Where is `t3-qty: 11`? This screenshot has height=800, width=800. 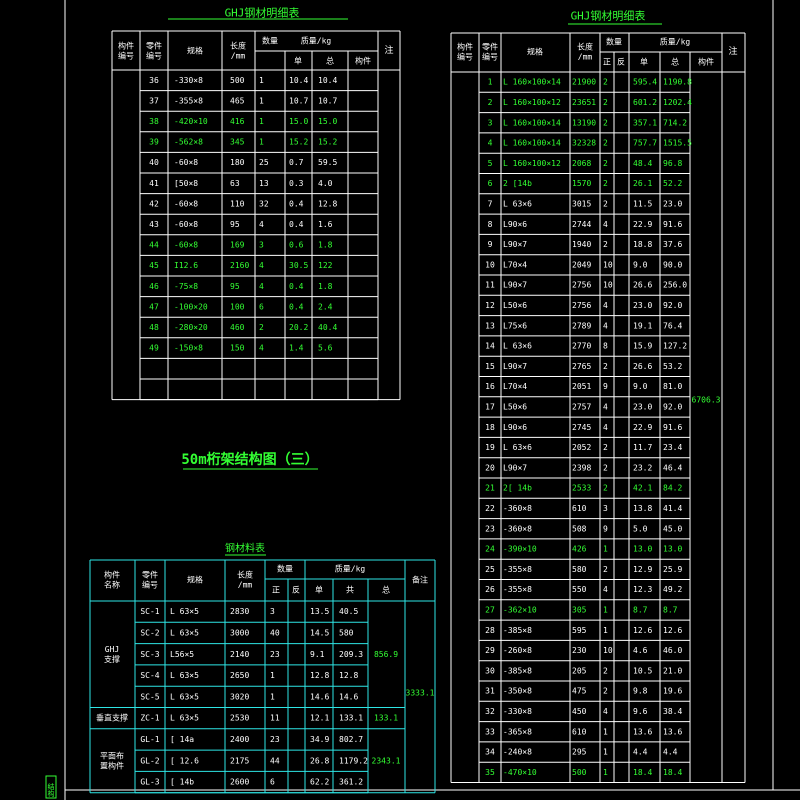 t3-qty: 11 is located at coordinates (275, 718).